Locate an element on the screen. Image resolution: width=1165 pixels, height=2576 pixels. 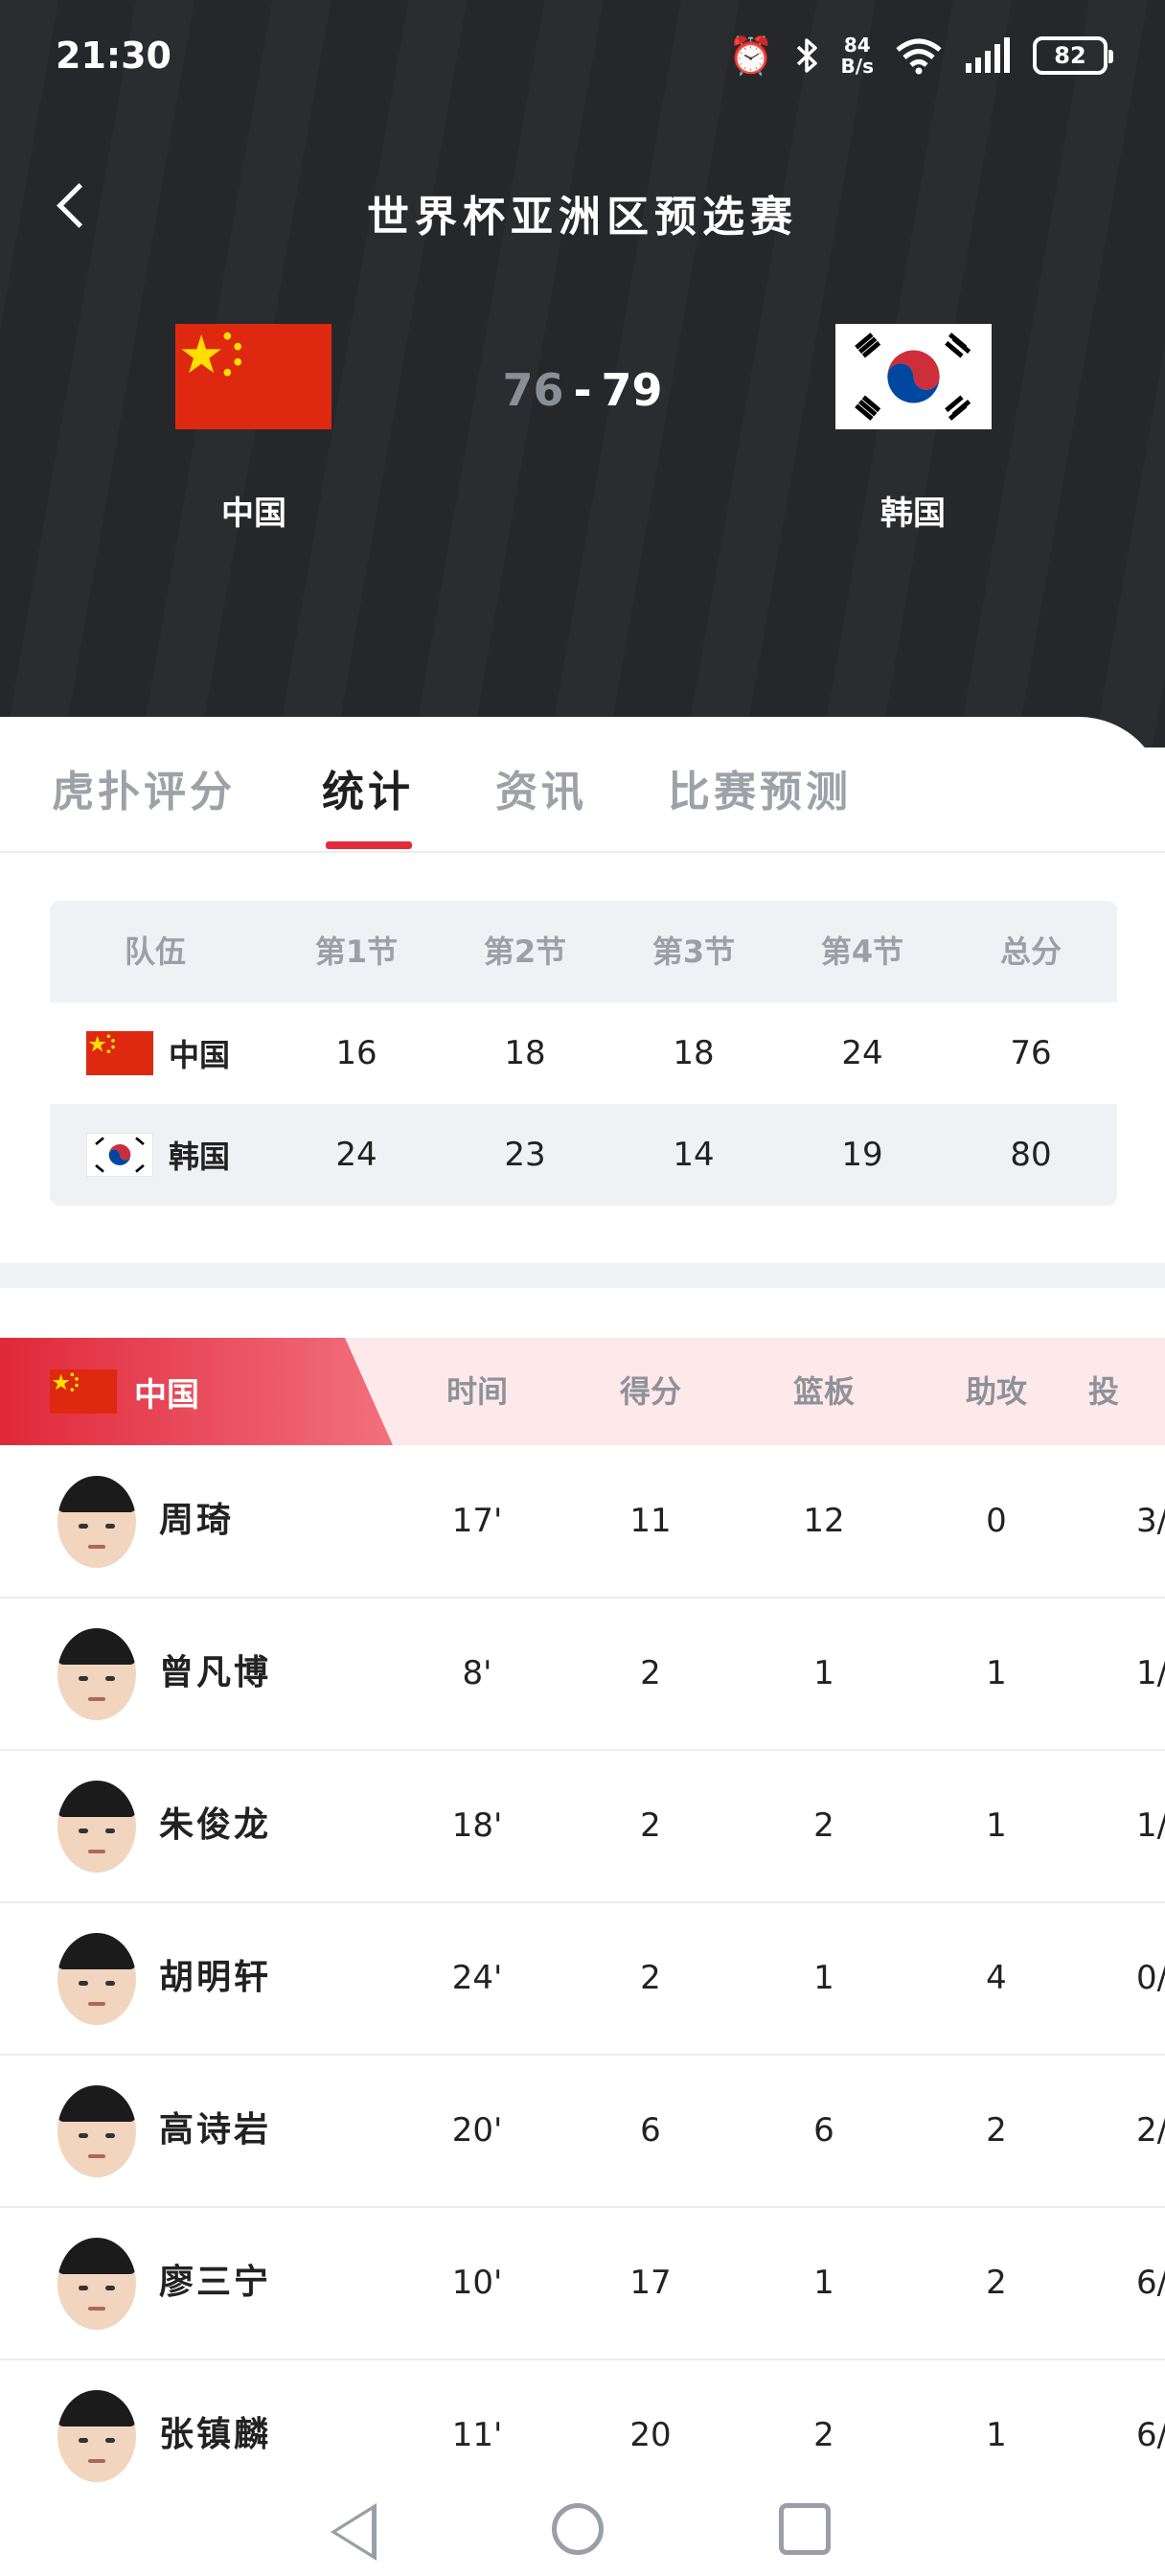
quarter-score-table: 队伍 第1节 第2节 第3节 第4节 总分 中国 16 18 18 24 76 is located at coordinates (583, 1053).